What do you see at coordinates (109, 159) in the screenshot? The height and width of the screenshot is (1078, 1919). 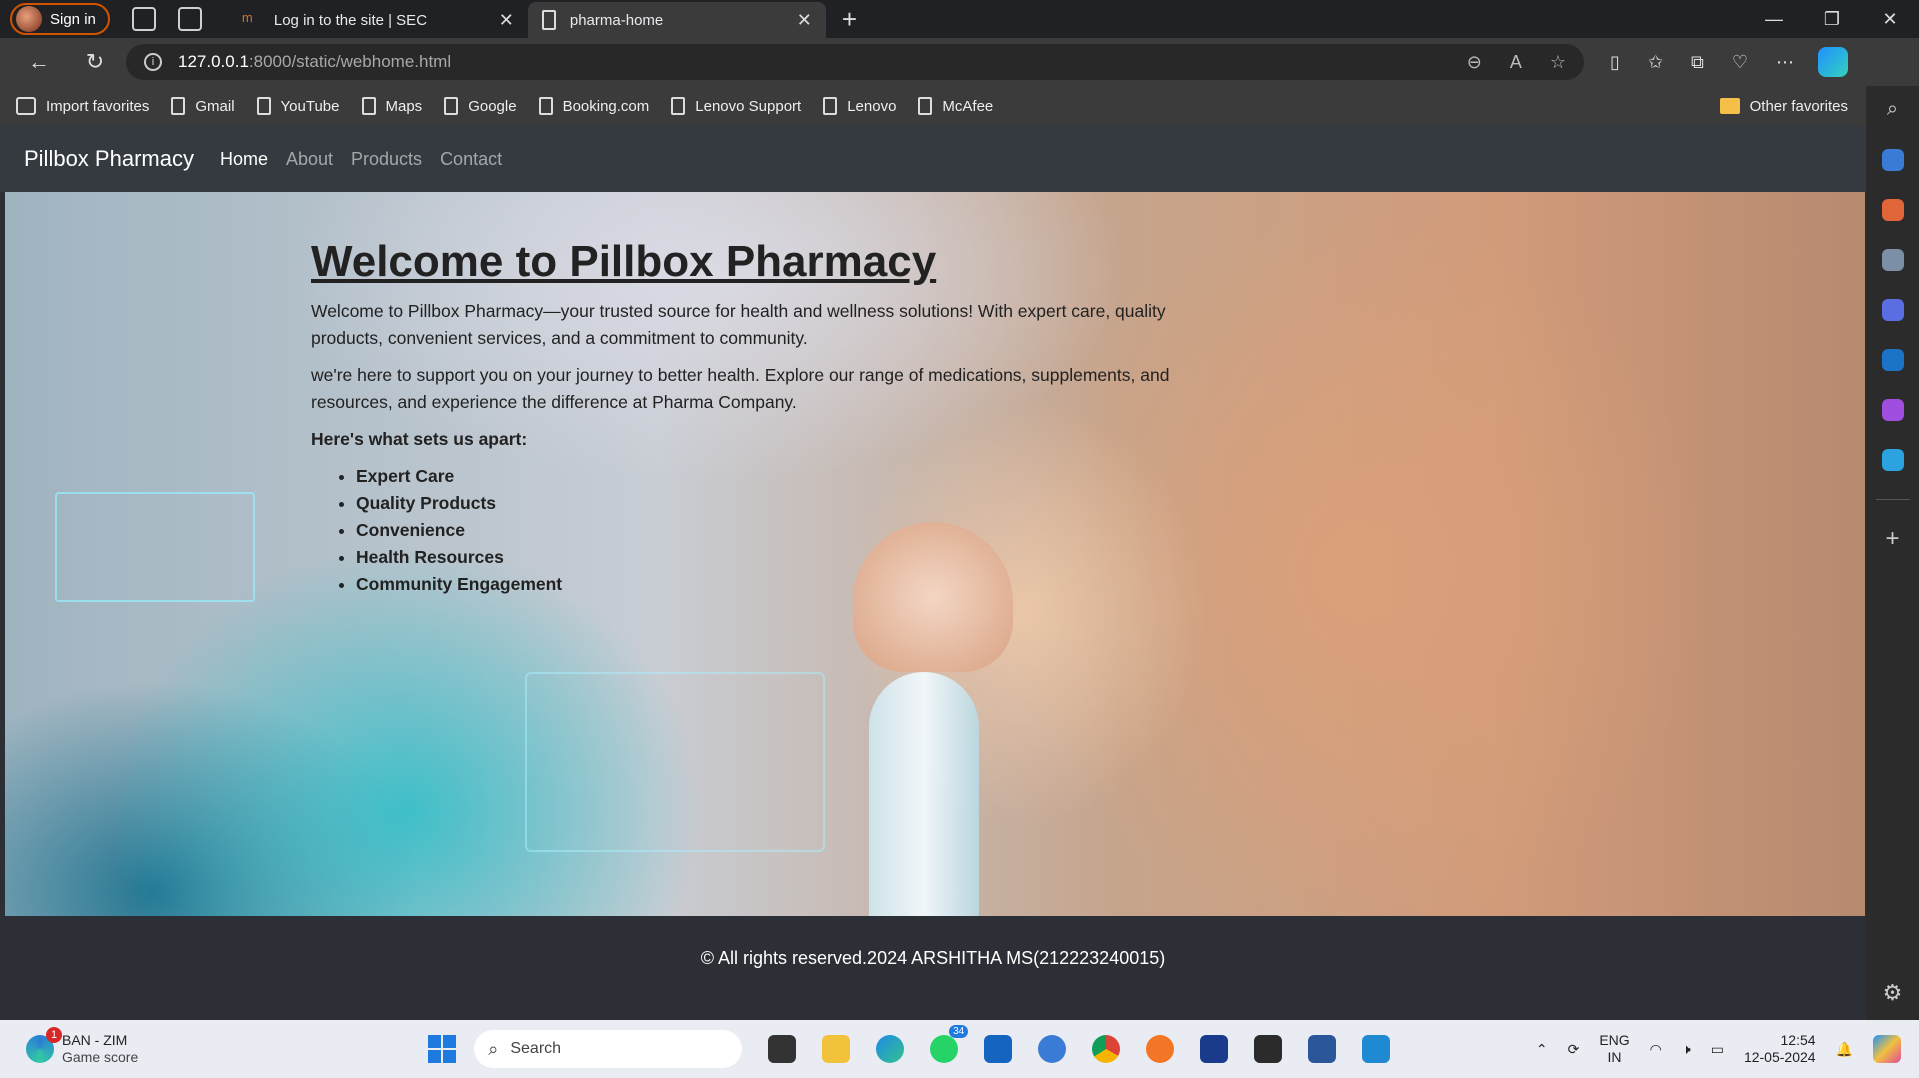 I see `site-brand: Pillbox Pharmacy` at bounding box center [109, 159].